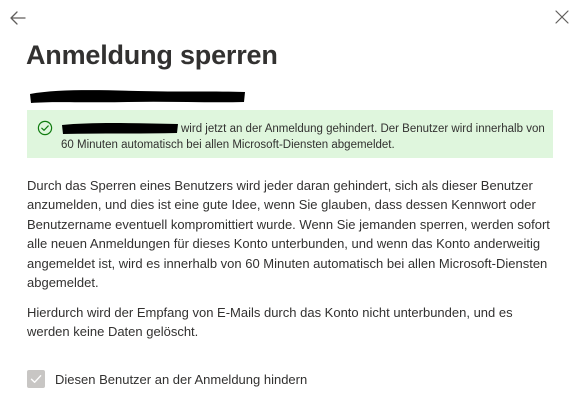 This screenshot has height=402, width=583. What do you see at coordinates (181, 379) in the screenshot?
I see `checkbox-label: Diesen Benutzer an der Anmeldung hindern` at bounding box center [181, 379].